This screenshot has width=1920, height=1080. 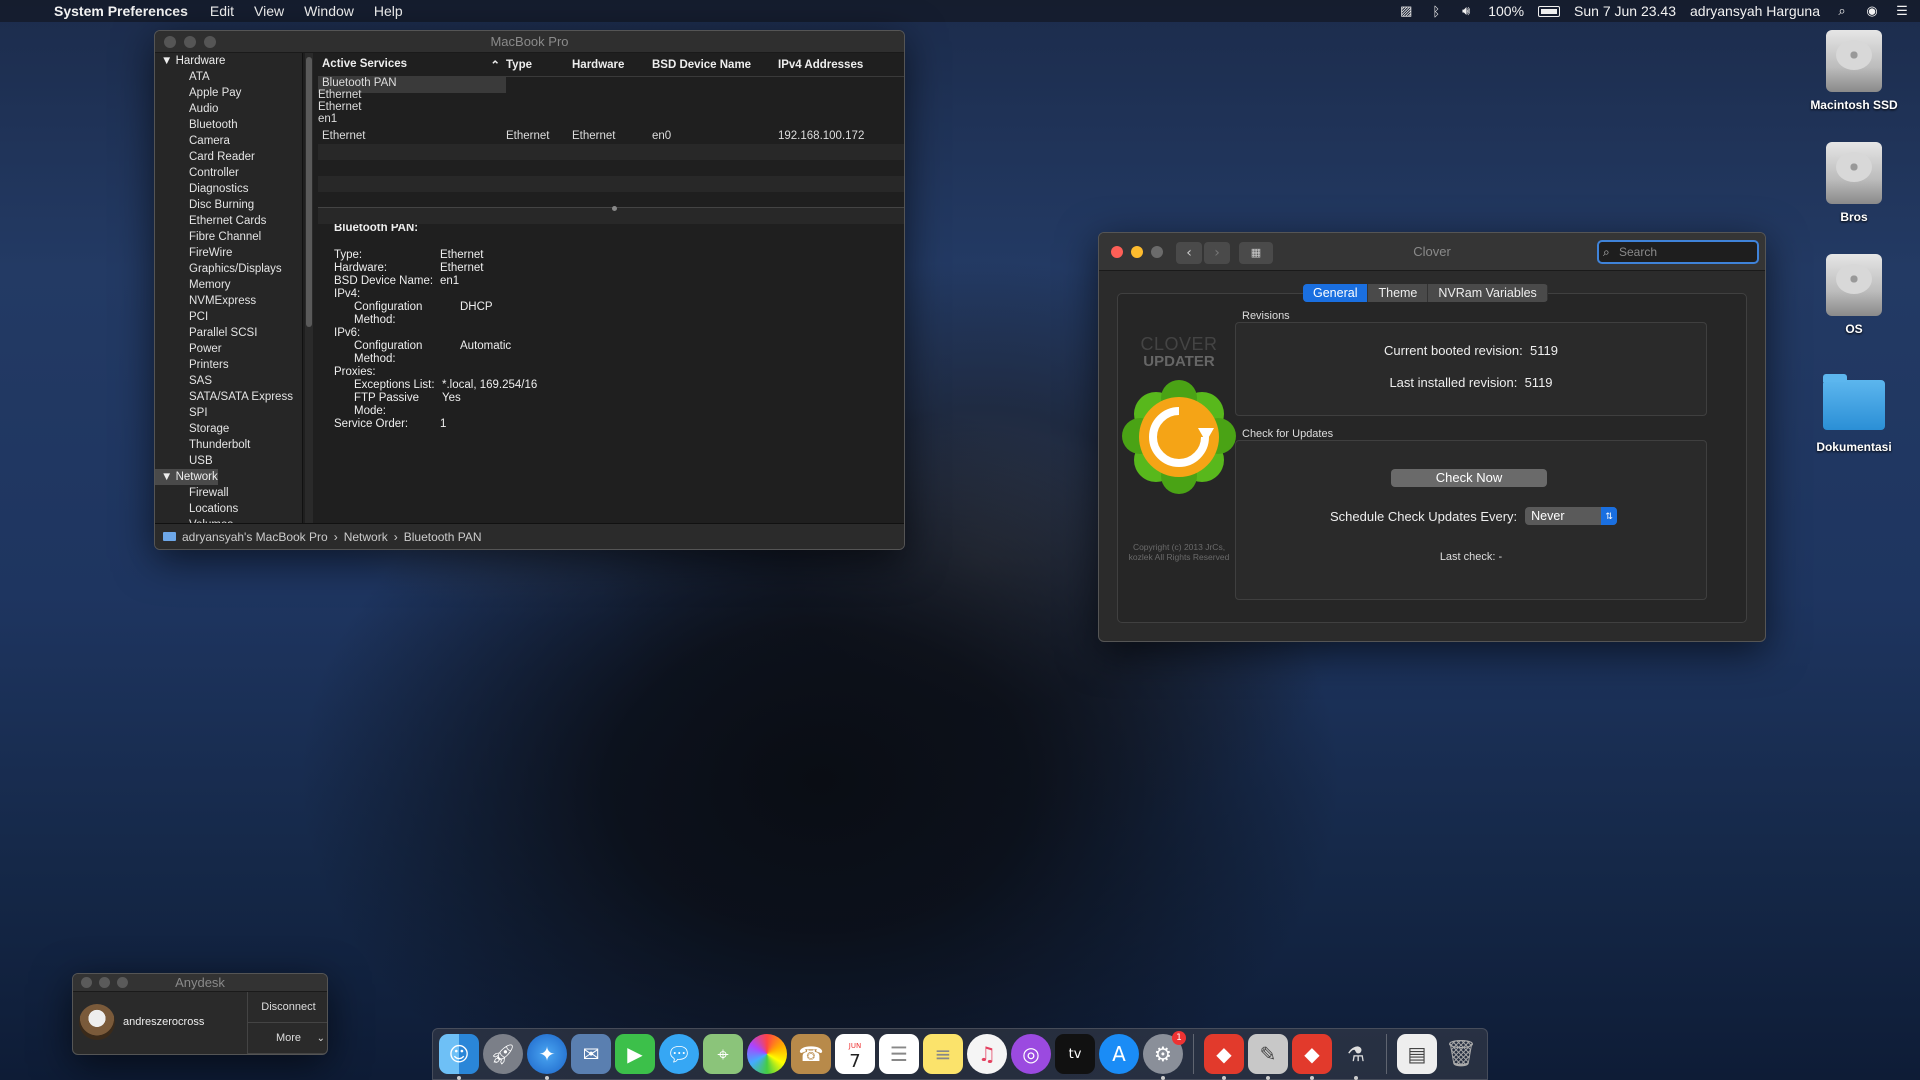 I want to click on desktop-icon-os: OS, so click(x=1854, y=295).